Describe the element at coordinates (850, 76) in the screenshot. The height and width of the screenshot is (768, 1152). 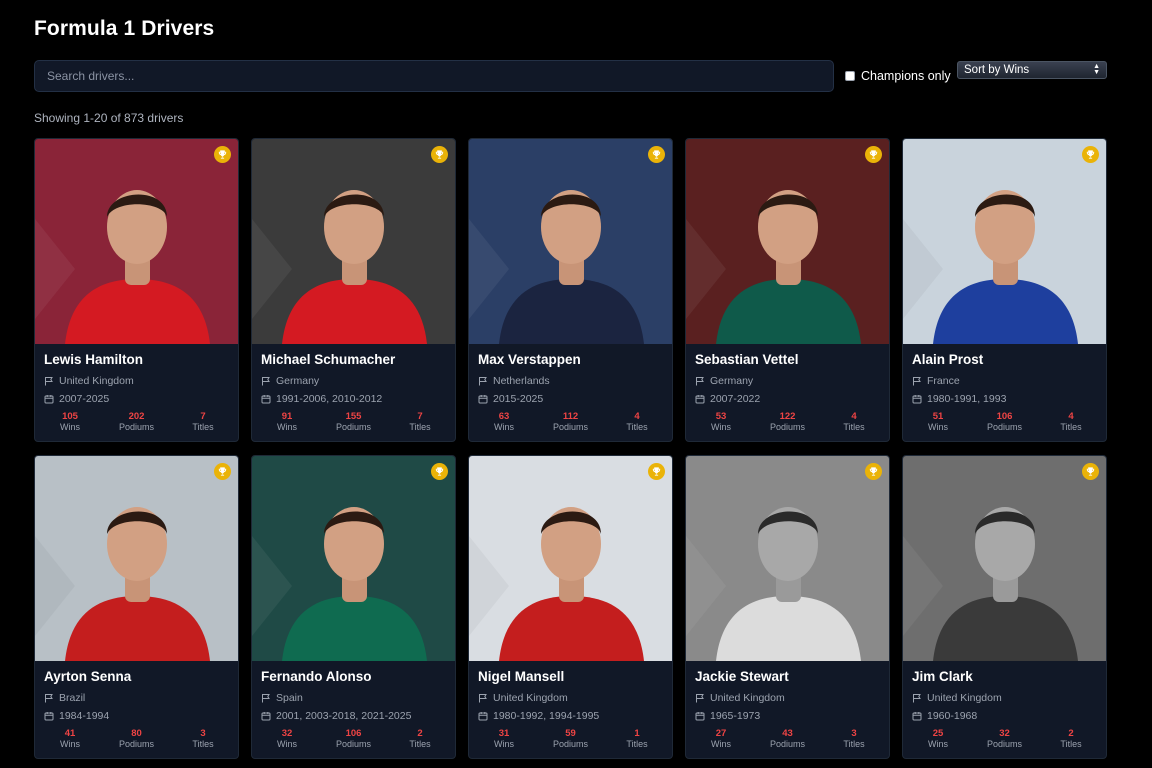
I see `champions-only-checkbox` at that location.